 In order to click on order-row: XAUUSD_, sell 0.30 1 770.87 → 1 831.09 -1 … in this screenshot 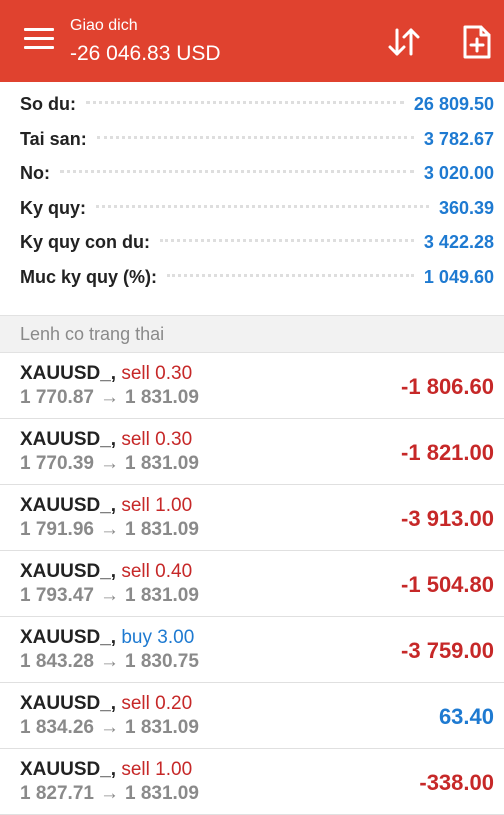, I will do `click(252, 386)`.